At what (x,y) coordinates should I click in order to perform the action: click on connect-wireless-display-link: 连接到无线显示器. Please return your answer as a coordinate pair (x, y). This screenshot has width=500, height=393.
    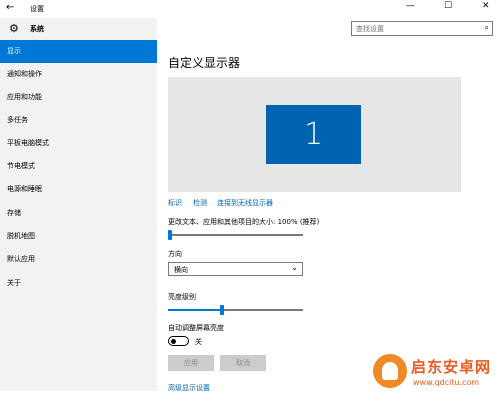
    Looking at the image, I should click on (245, 203).